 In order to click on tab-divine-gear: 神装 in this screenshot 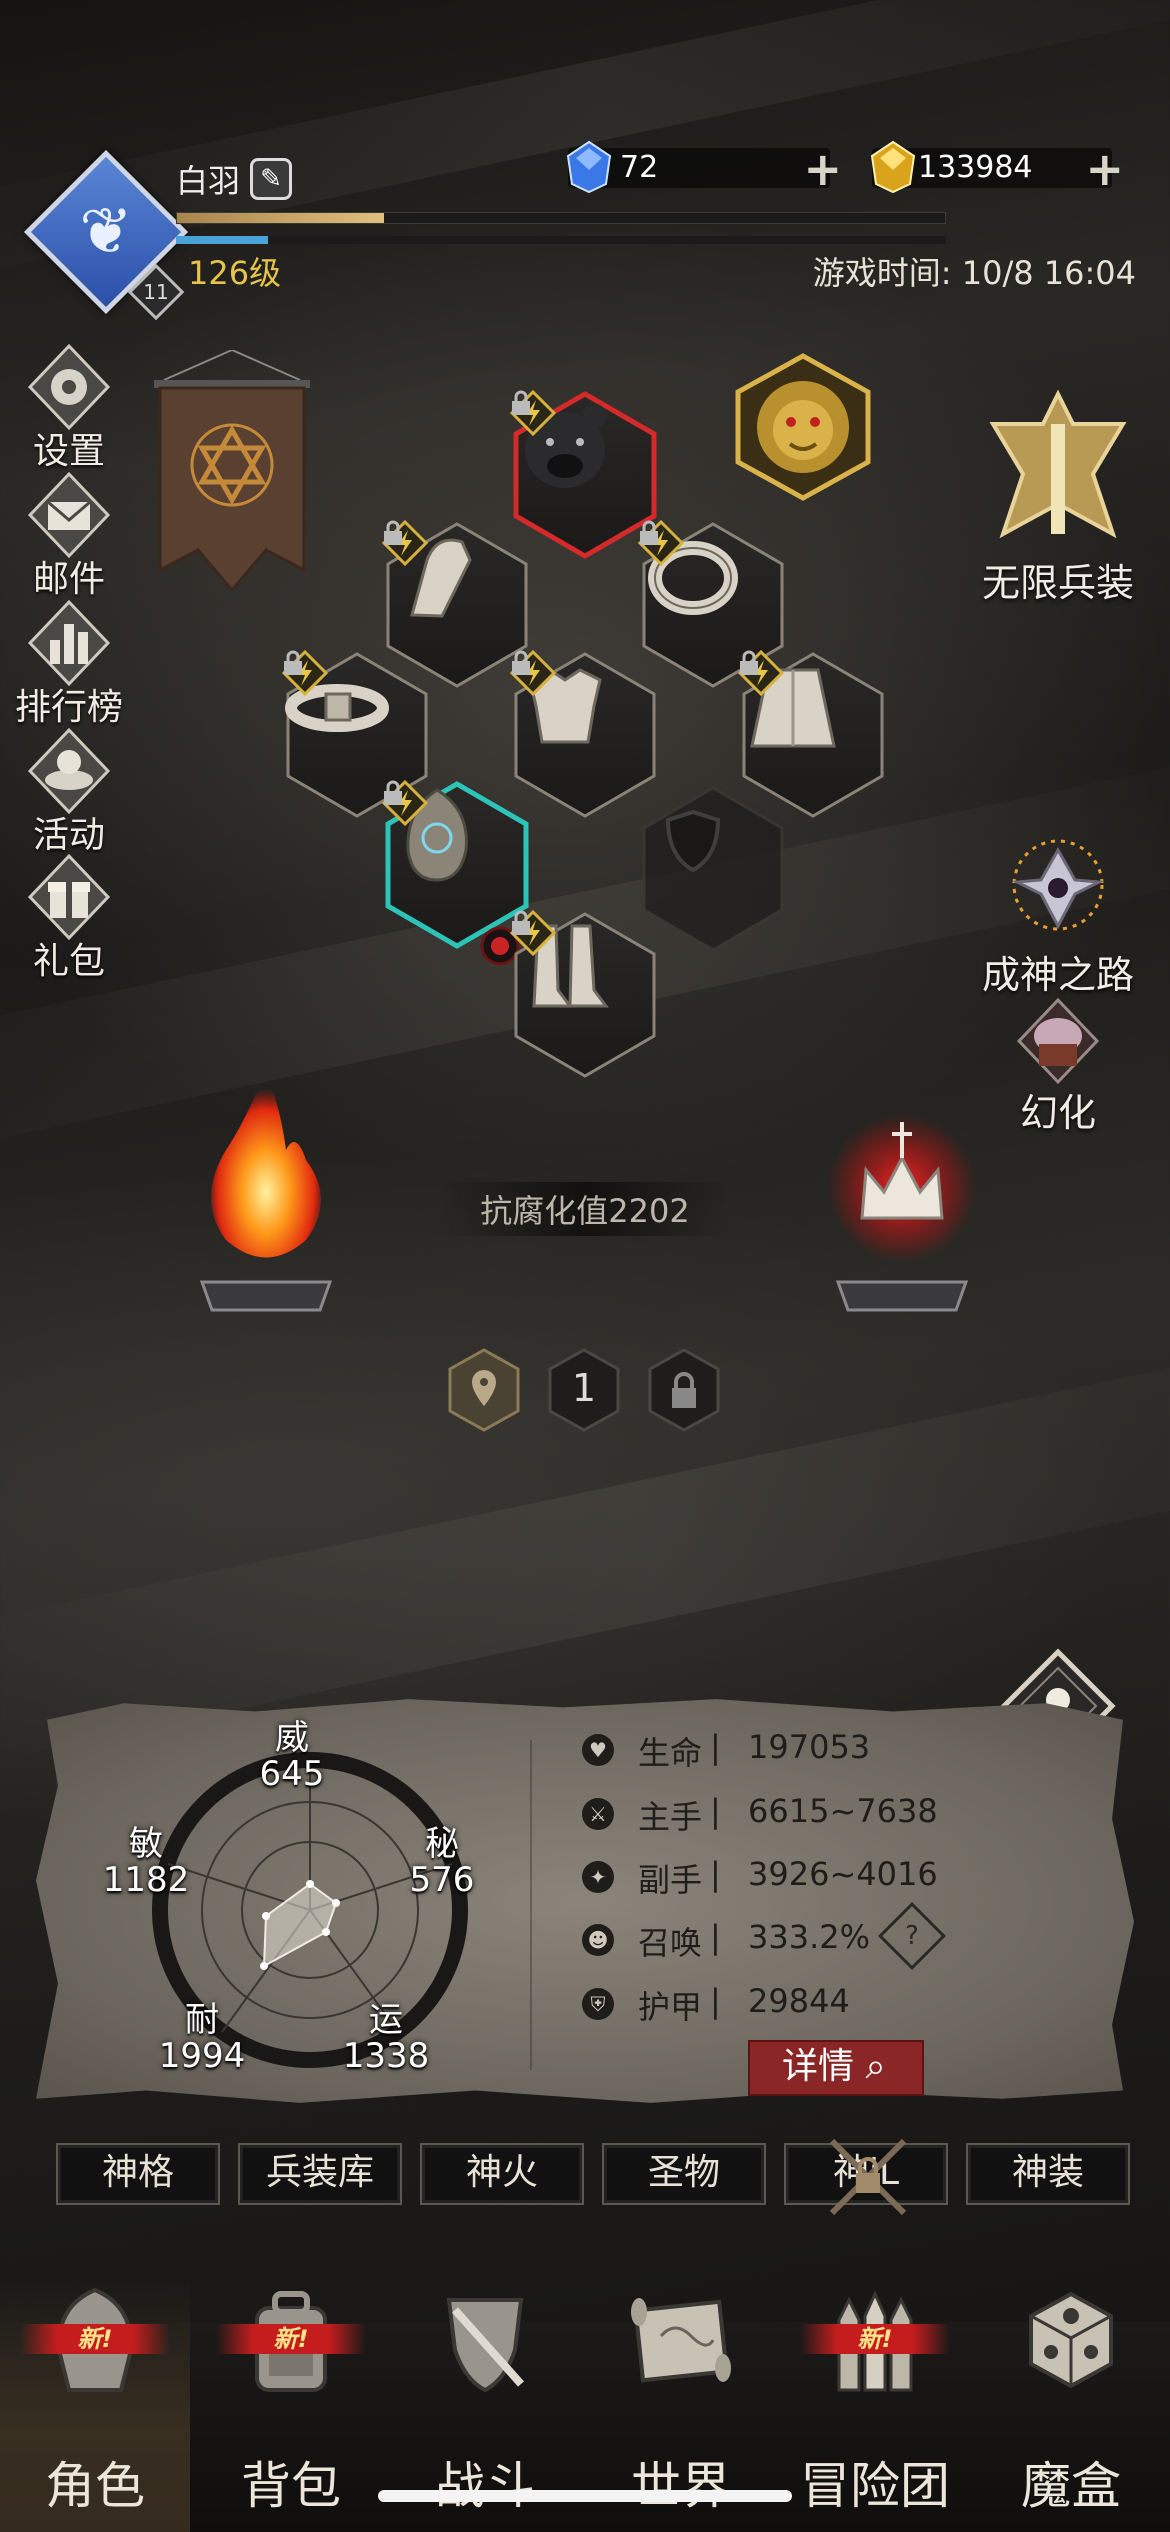, I will do `click(1048, 2174)`.